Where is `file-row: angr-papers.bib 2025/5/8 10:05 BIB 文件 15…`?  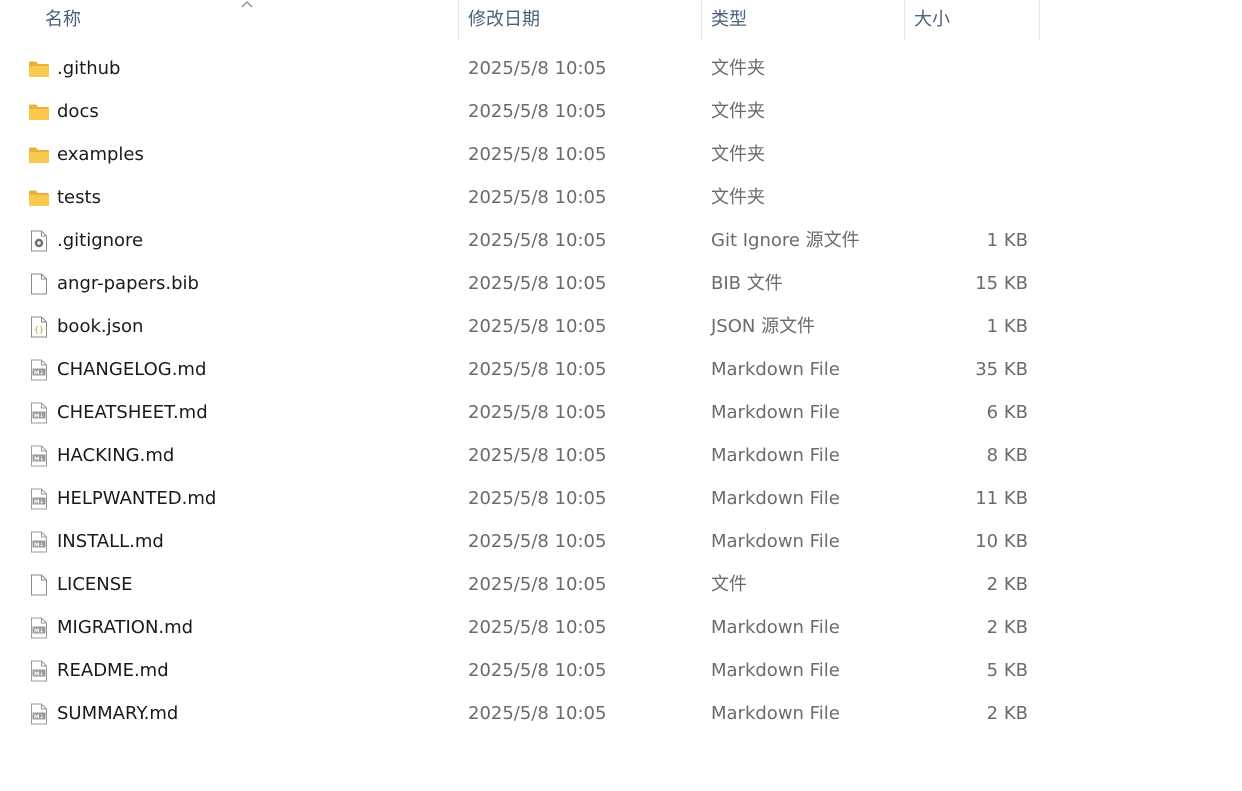 file-row: angr-papers.bib 2025/5/8 10:05 BIB 文件 15… is located at coordinates (621, 283).